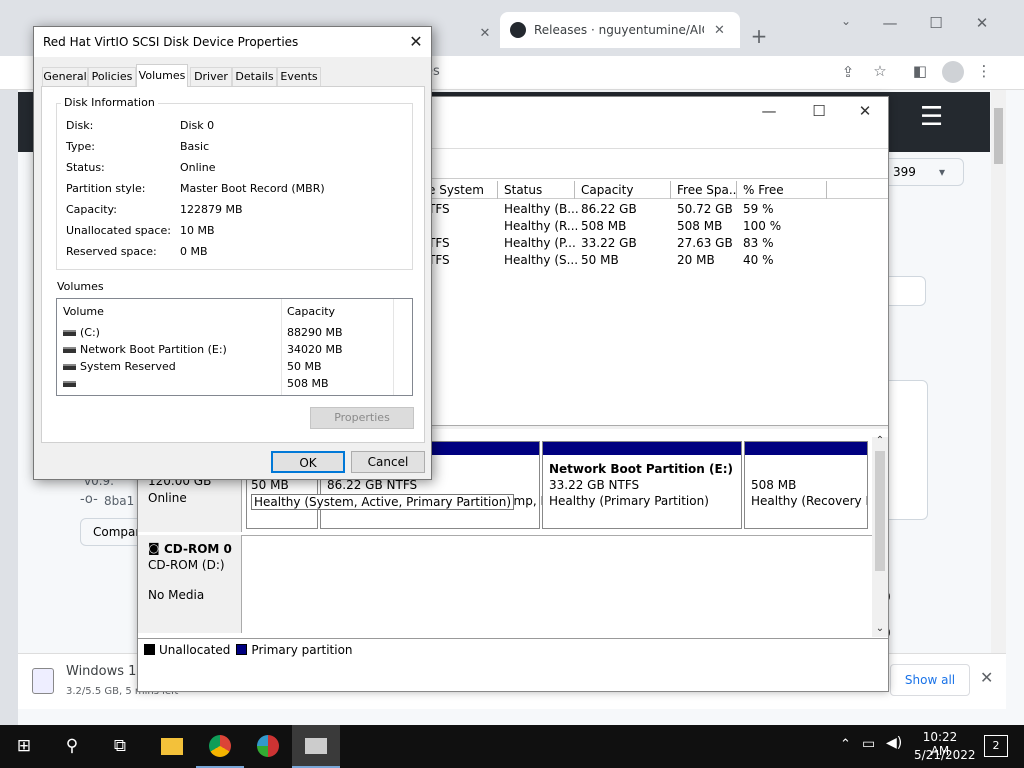 This screenshot has width=1024, height=768. I want to click on commit-icon: -o-, so click(89, 499).